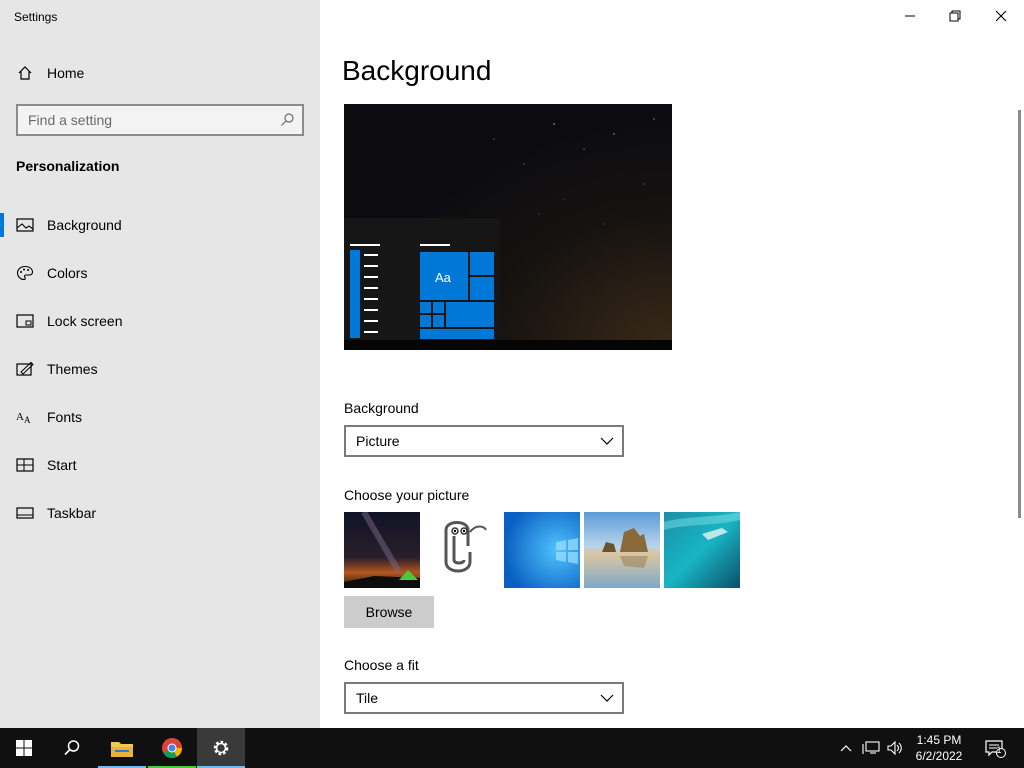 This screenshot has width=1024, height=768. Describe the element at coordinates (72, 513) in the screenshot. I see `sidebar-item-label: Taskbar` at that location.